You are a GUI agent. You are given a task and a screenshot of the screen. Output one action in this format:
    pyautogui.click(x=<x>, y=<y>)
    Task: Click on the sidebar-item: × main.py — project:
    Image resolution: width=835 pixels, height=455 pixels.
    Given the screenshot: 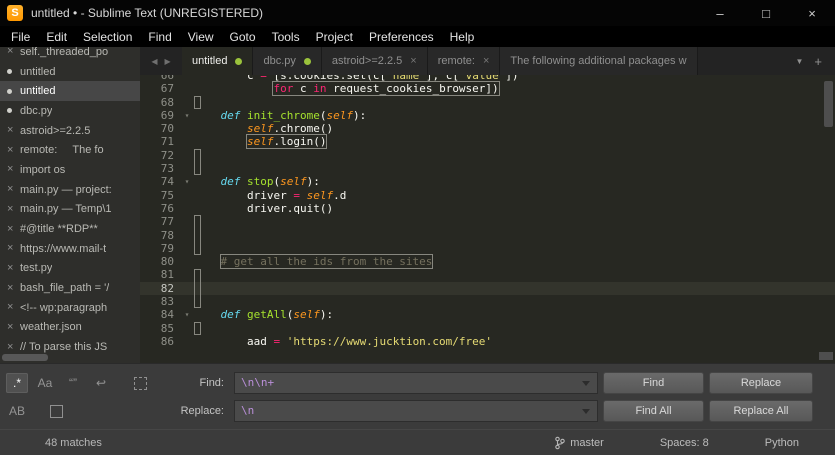 What is the action you would take?
    pyautogui.click(x=70, y=190)
    